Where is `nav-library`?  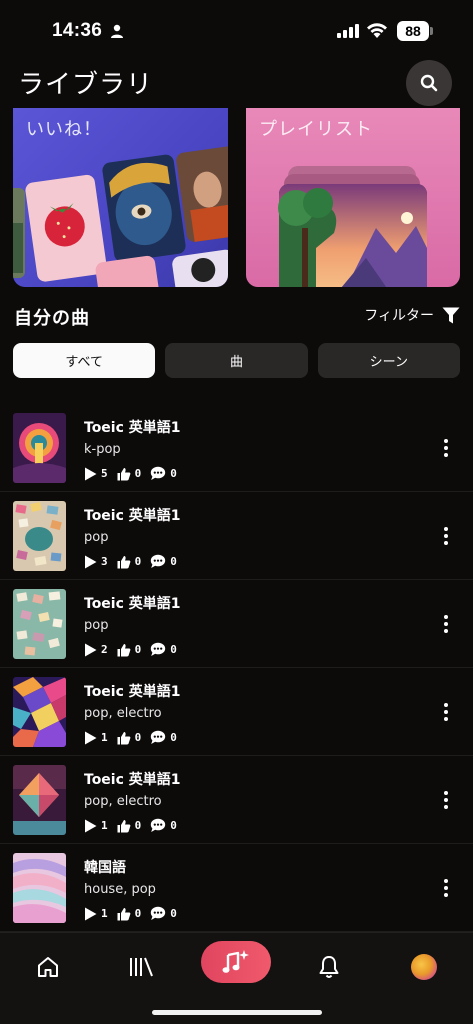
nav-library is located at coordinates (141, 967).